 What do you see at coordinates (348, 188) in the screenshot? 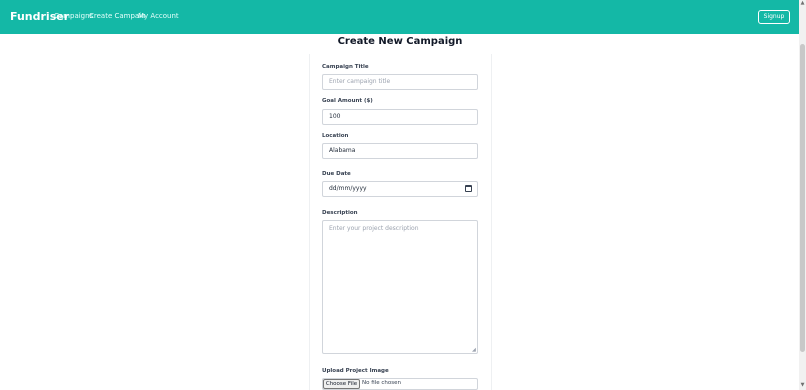
I see `due-date-placeholder: dd/mm/yyyy` at bounding box center [348, 188].